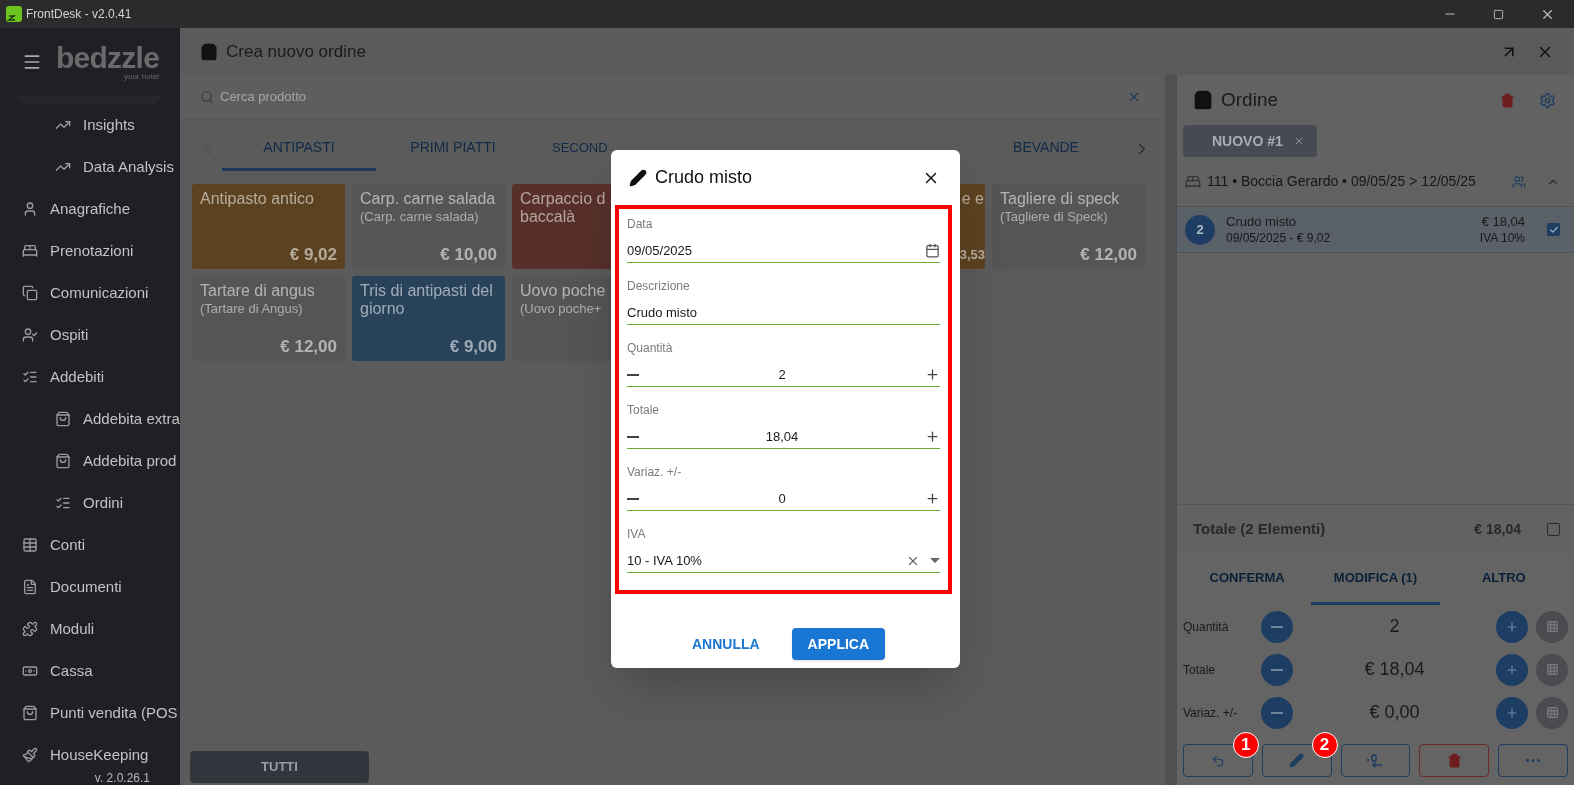 The width and height of the screenshot is (1574, 785). What do you see at coordinates (268, 226) in the screenshot?
I see `product-card: Antipasto antico € 9,02` at bounding box center [268, 226].